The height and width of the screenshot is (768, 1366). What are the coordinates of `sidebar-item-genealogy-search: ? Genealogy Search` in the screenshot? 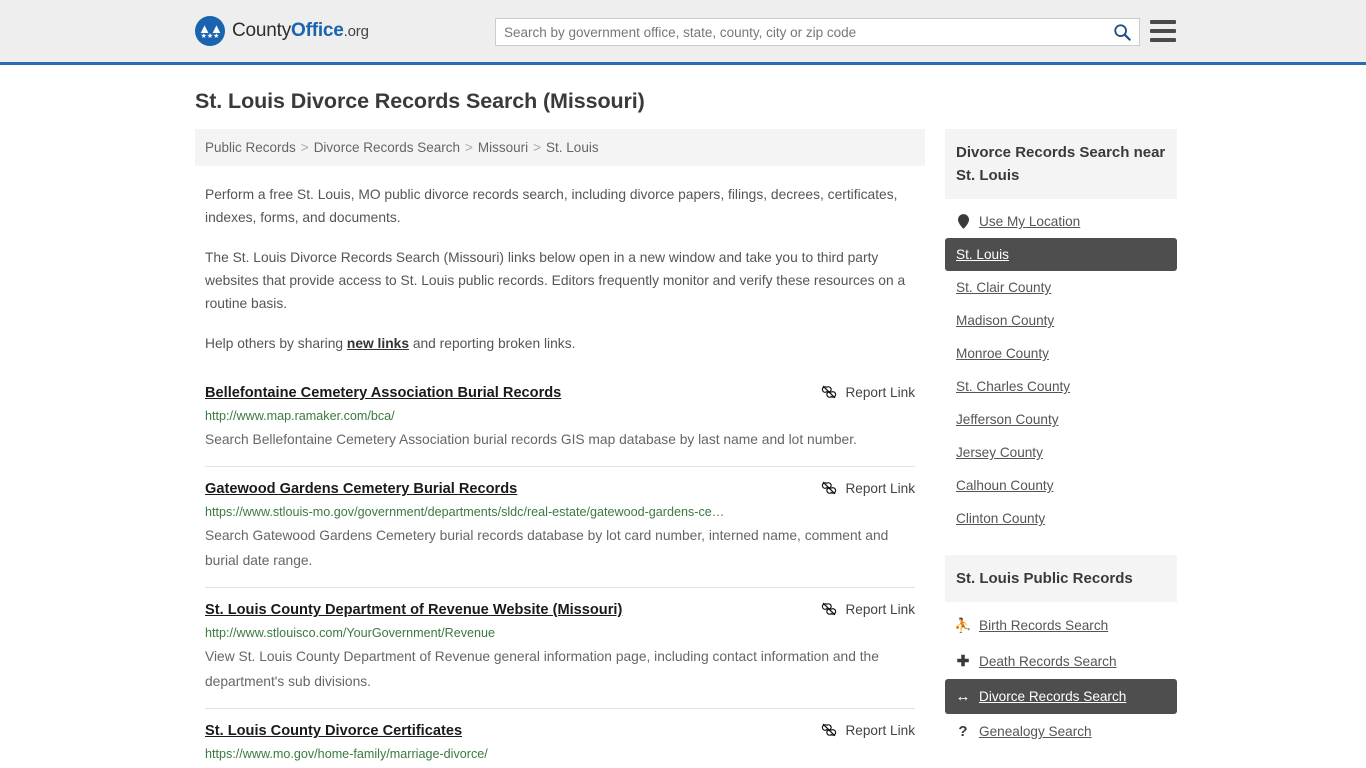 It's located at (1061, 731).